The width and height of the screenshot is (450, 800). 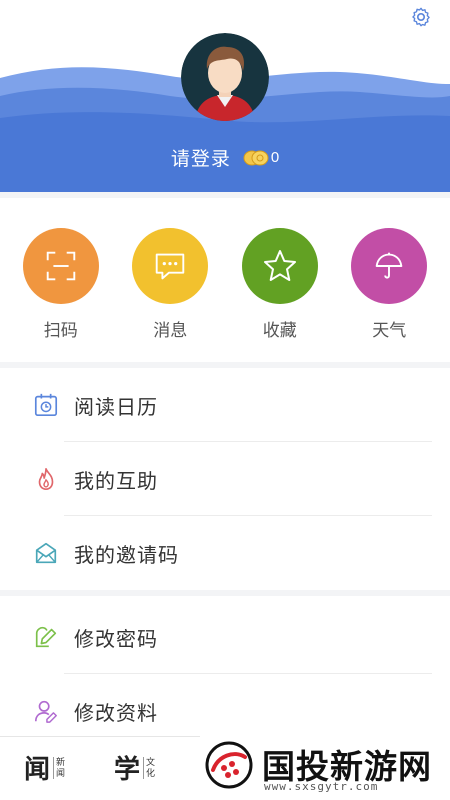 I want to click on tab-subtitle: 文 化, so click(x=149, y=767).